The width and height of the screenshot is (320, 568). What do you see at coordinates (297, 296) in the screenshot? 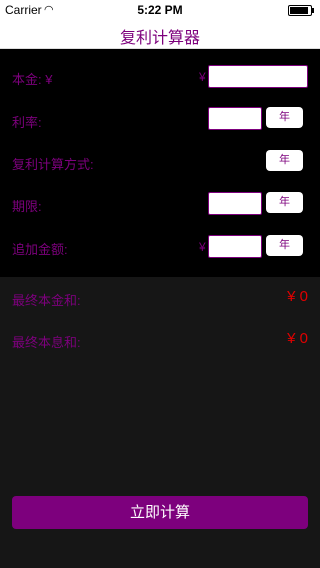
I see `final-total-value: ¥ 0` at bounding box center [297, 296].